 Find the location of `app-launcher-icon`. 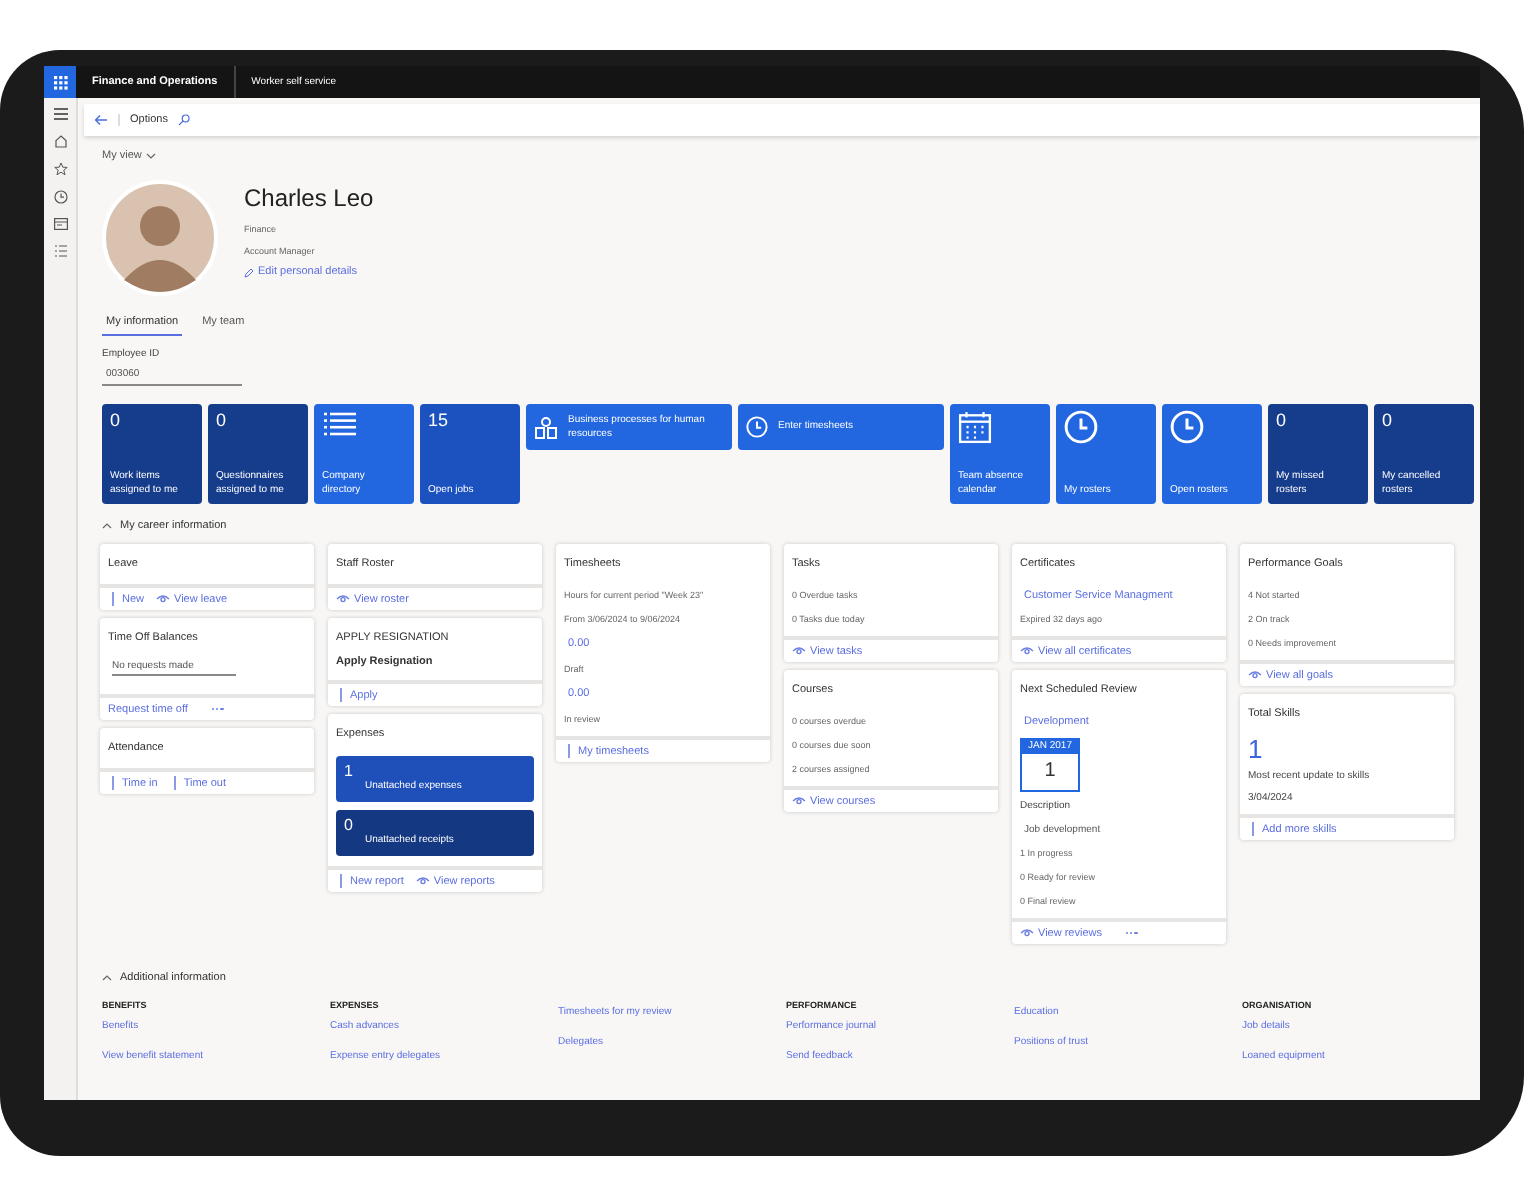

app-launcher-icon is located at coordinates (60, 82).